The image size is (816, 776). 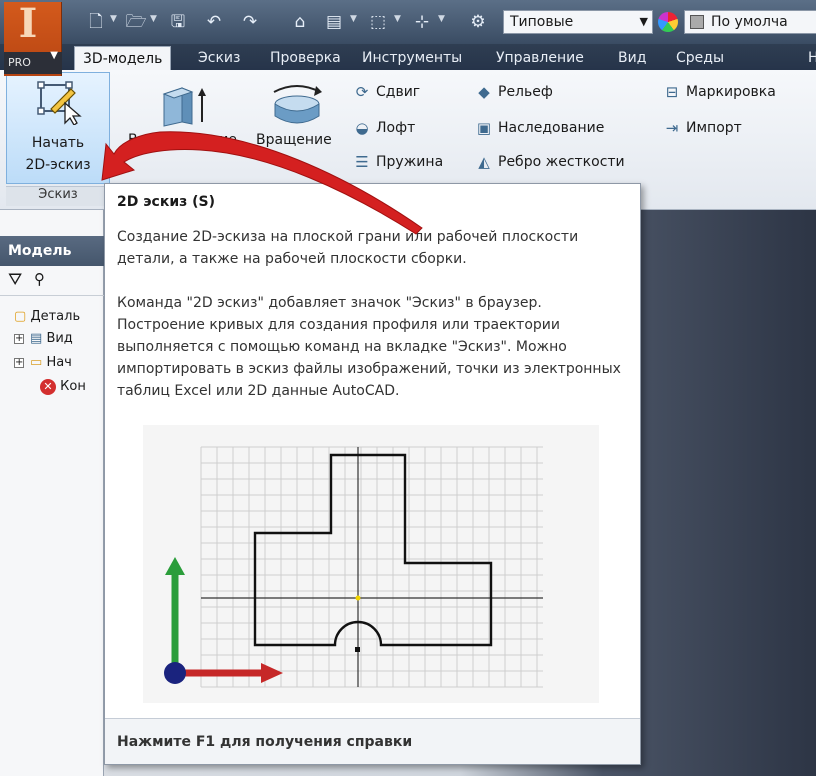 What do you see at coordinates (668, 22) in the screenshot?
I see `appearance-wheel-icon` at bounding box center [668, 22].